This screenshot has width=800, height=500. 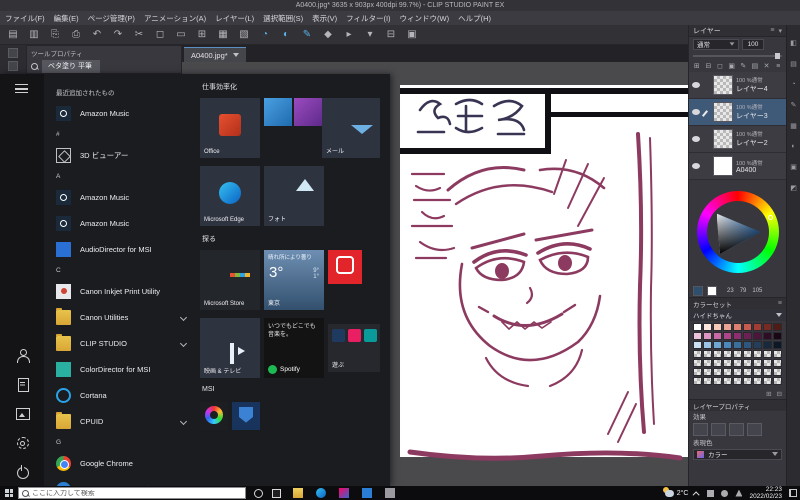 I want to click on toolbar-icon: ✂, so click(x=139, y=34).